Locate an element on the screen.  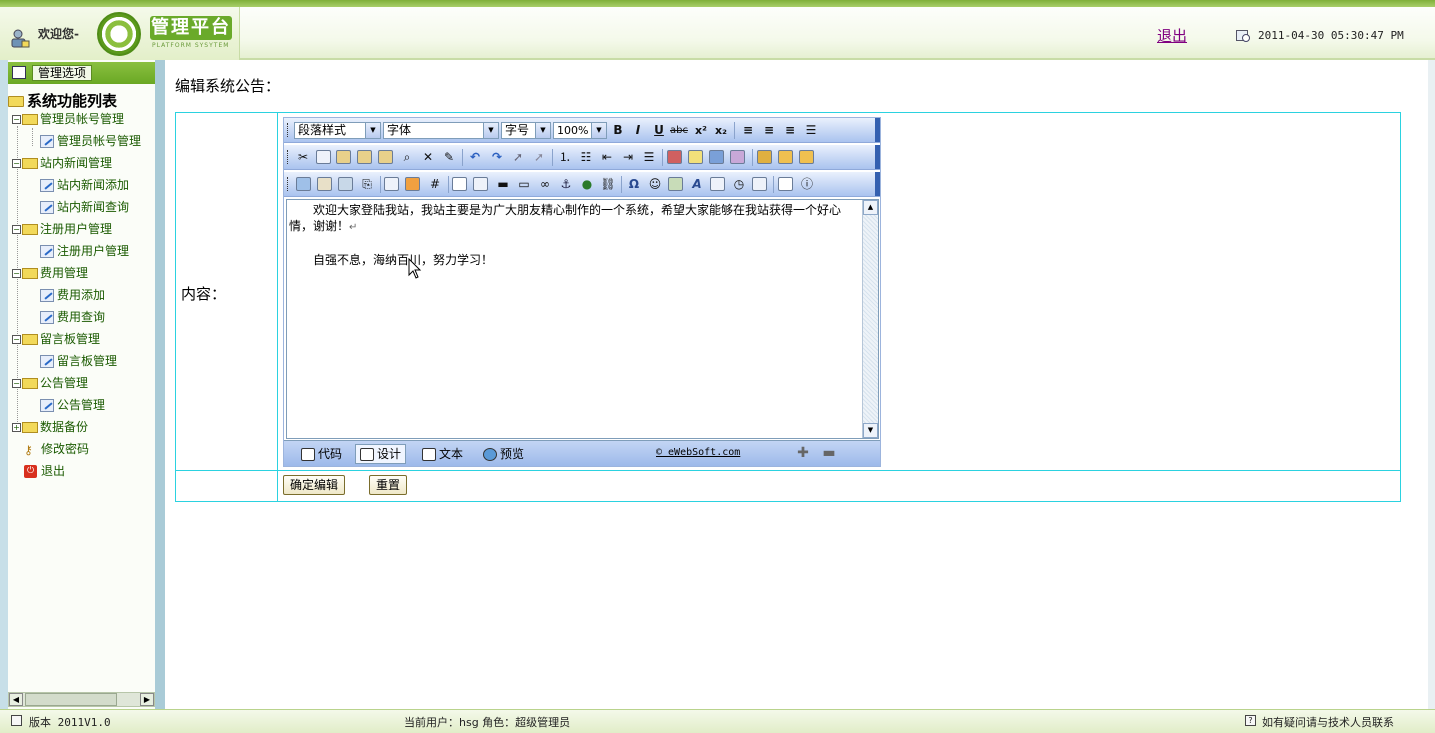
sidebar-divider is located at coordinates (160, 384).